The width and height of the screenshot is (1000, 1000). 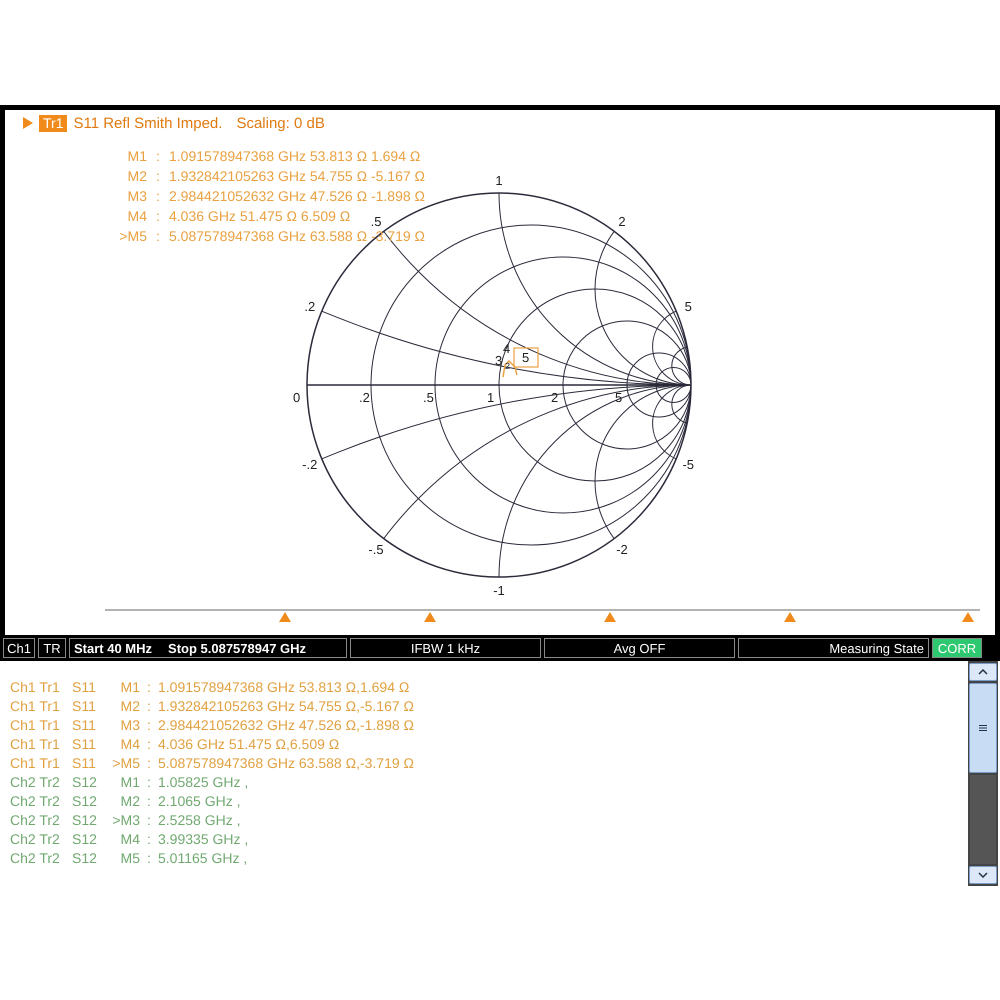 What do you see at coordinates (203, 858) in the screenshot?
I see `marker-value: 5.01165 GHz ,` at bounding box center [203, 858].